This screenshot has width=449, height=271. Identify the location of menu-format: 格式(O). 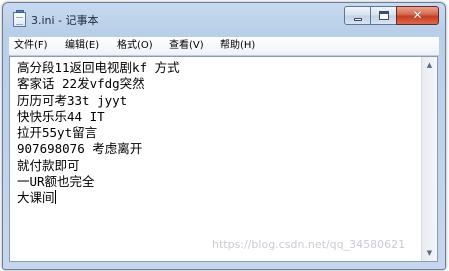
(135, 46).